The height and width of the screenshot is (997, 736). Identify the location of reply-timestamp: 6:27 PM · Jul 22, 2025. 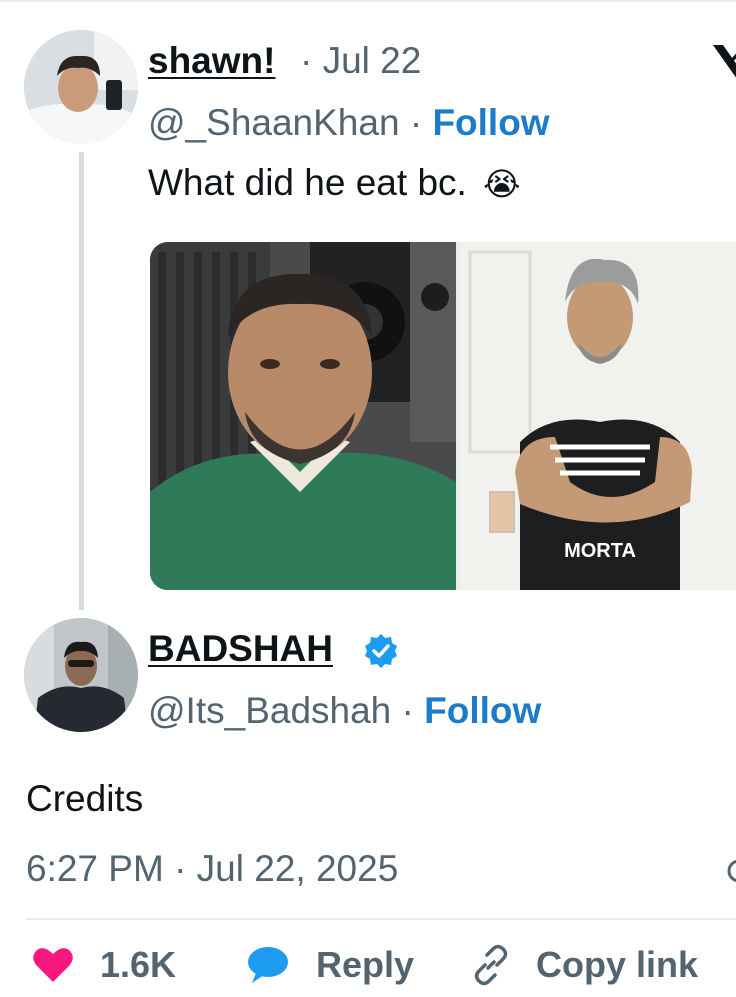
(212, 869).